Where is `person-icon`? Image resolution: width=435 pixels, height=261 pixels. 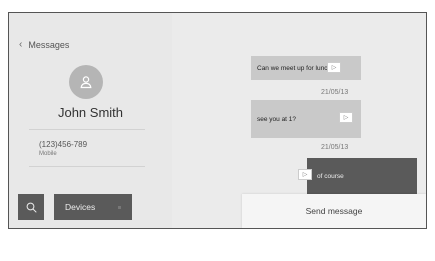 person-icon is located at coordinates (86, 82).